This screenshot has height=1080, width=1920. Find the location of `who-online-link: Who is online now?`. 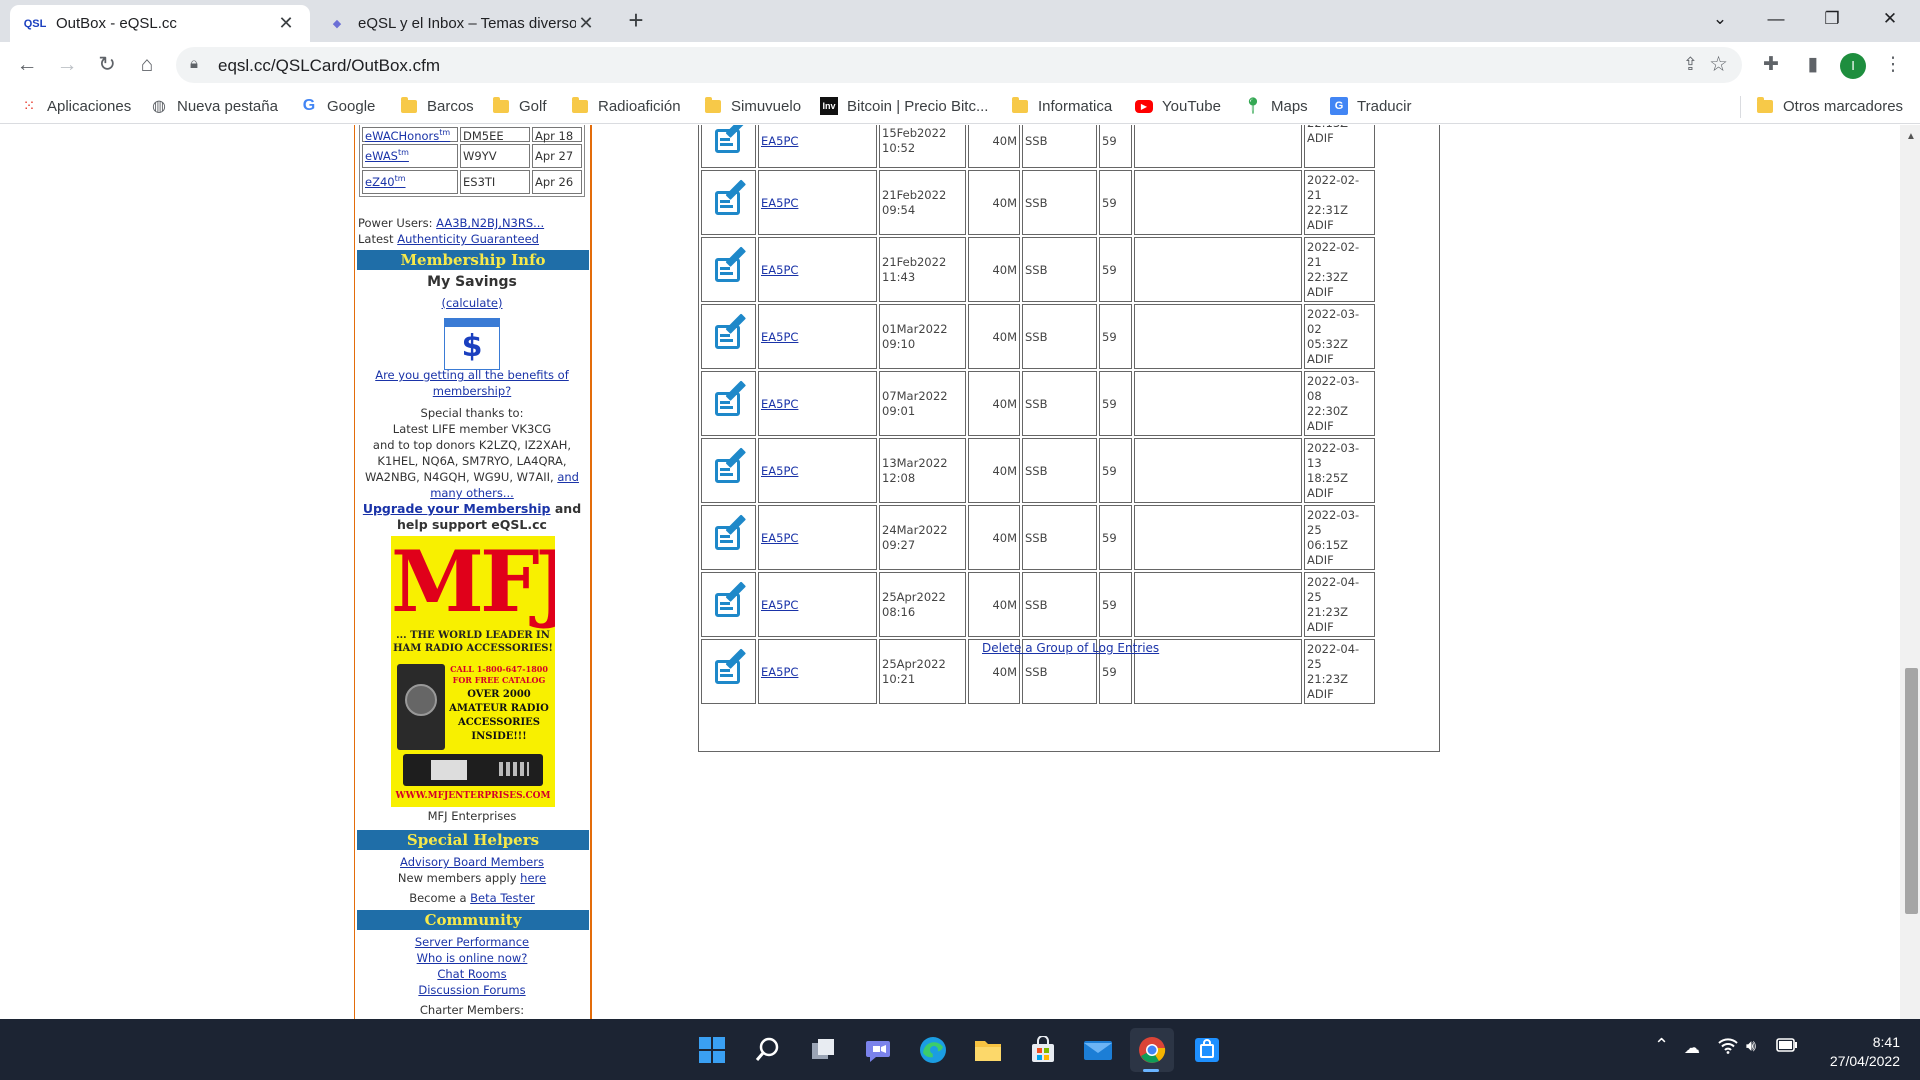

who-online-link: Who is online now? is located at coordinates (472, 958).